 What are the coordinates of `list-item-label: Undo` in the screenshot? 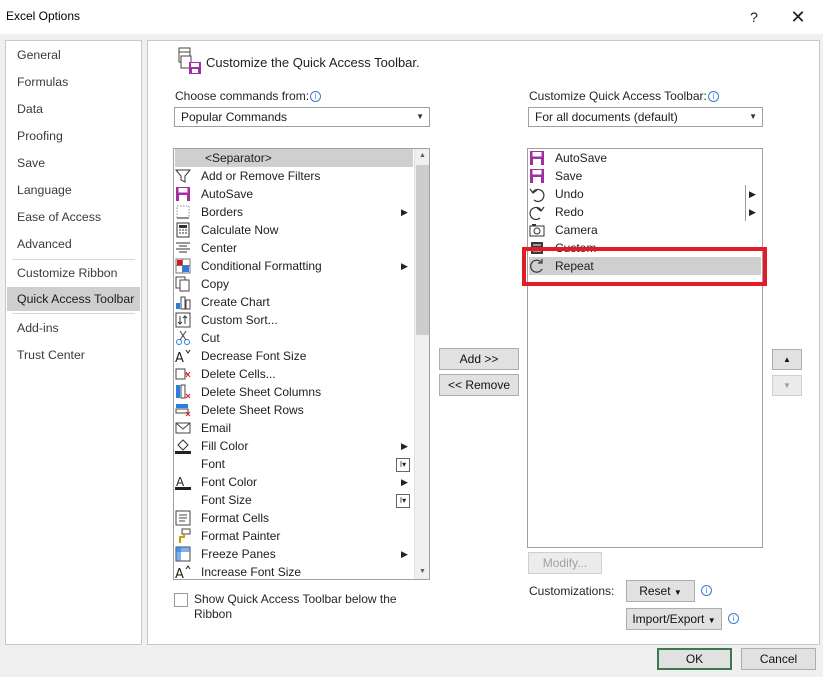 It's located at (569, 194).